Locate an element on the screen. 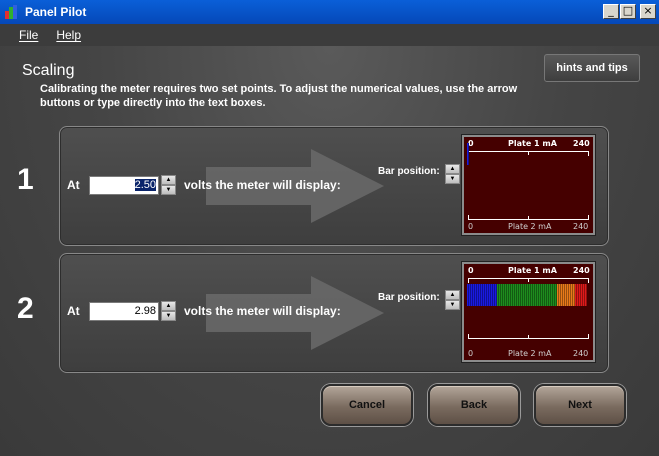 The height and width of the screenshot is (456, 659). hints-and-tips-button: hints and tips is located at coordinates (592, 68).